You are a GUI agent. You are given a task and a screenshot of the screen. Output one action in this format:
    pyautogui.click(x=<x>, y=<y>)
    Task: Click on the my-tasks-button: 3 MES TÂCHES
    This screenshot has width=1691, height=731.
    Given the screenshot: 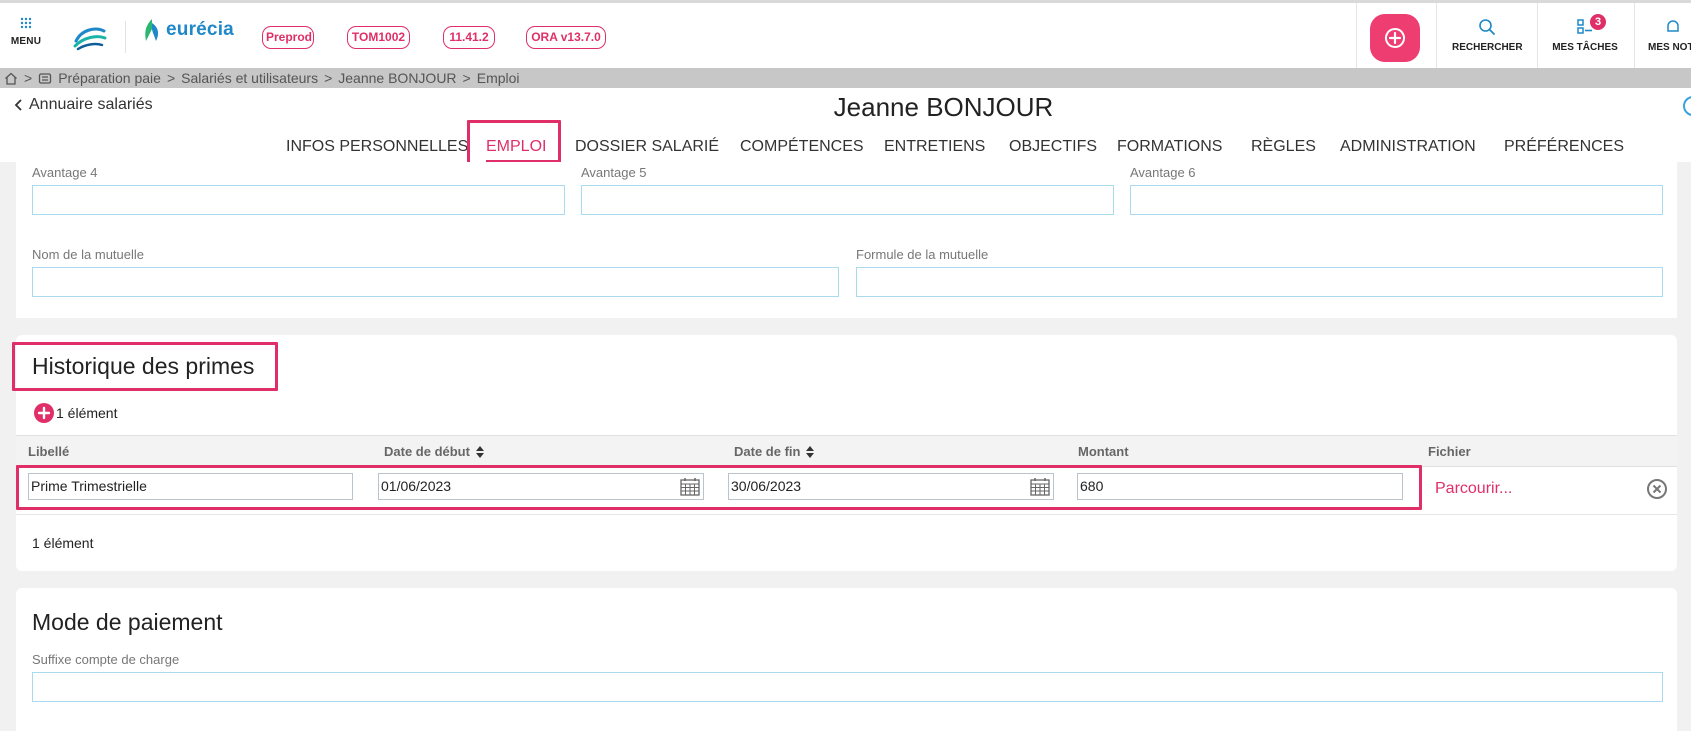 What is the action you would take?
    pyautogui.click(x=1585, y=33)
    